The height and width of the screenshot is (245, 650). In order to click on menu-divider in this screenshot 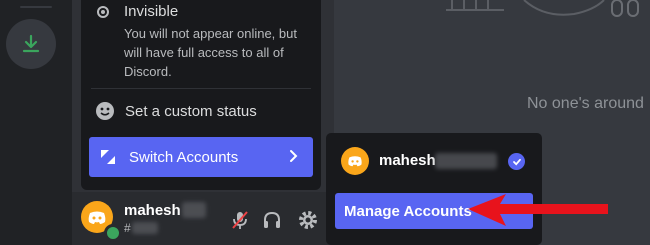, I will do `click(201, 88)`.